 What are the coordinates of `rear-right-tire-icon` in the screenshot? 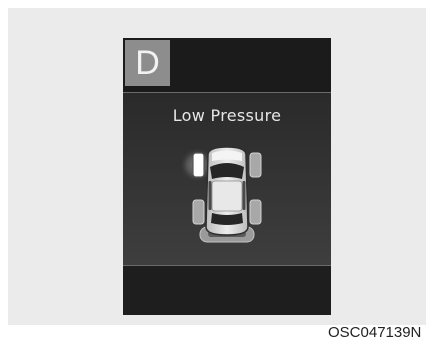 It's located at (255, 212).